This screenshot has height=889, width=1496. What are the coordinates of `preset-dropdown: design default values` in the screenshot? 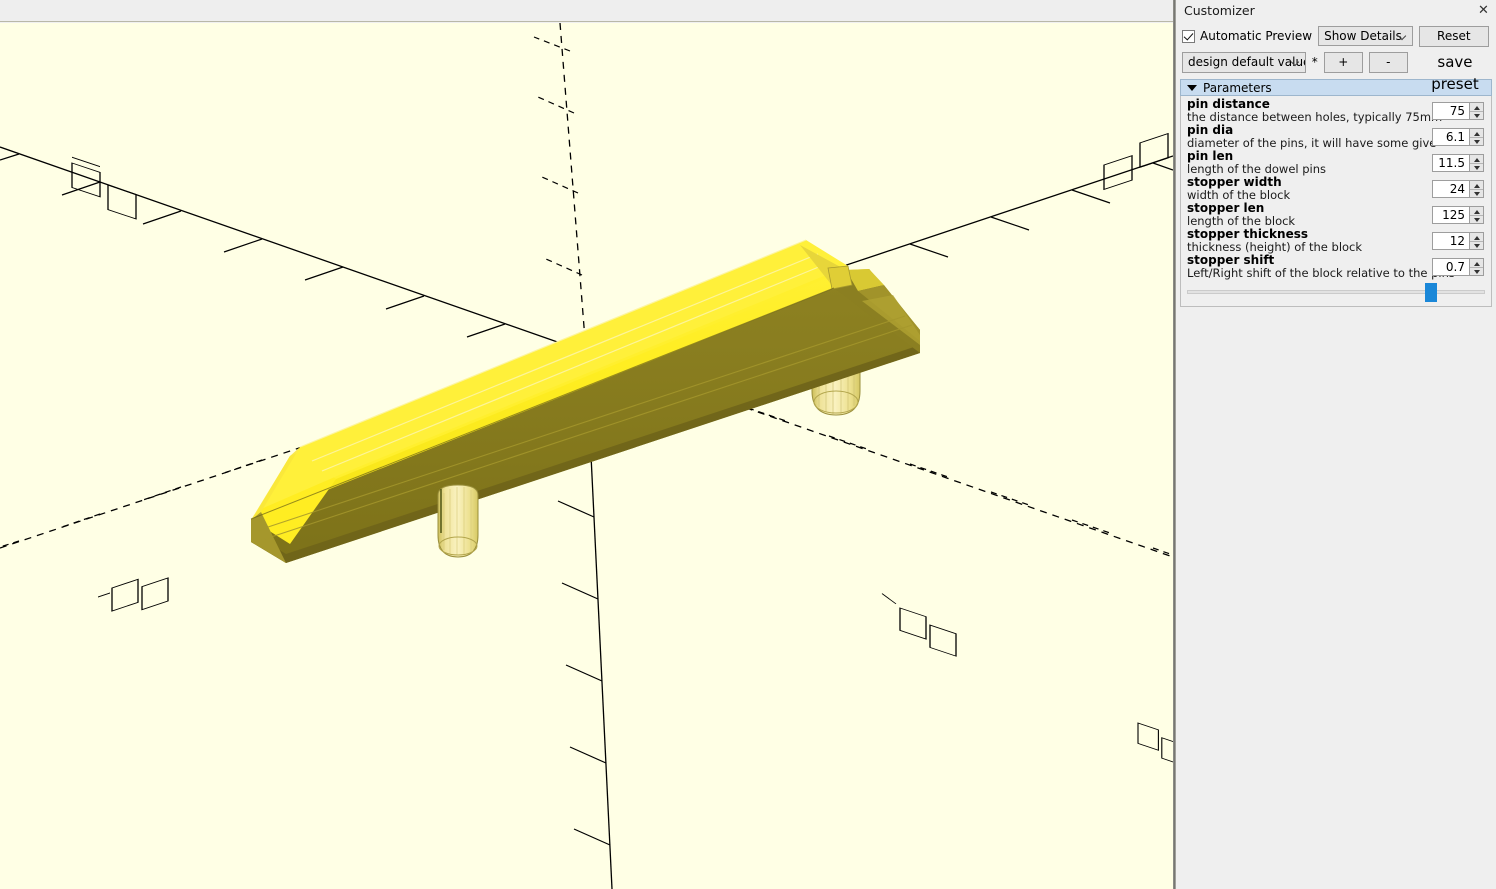 It's located at (1244, 62).